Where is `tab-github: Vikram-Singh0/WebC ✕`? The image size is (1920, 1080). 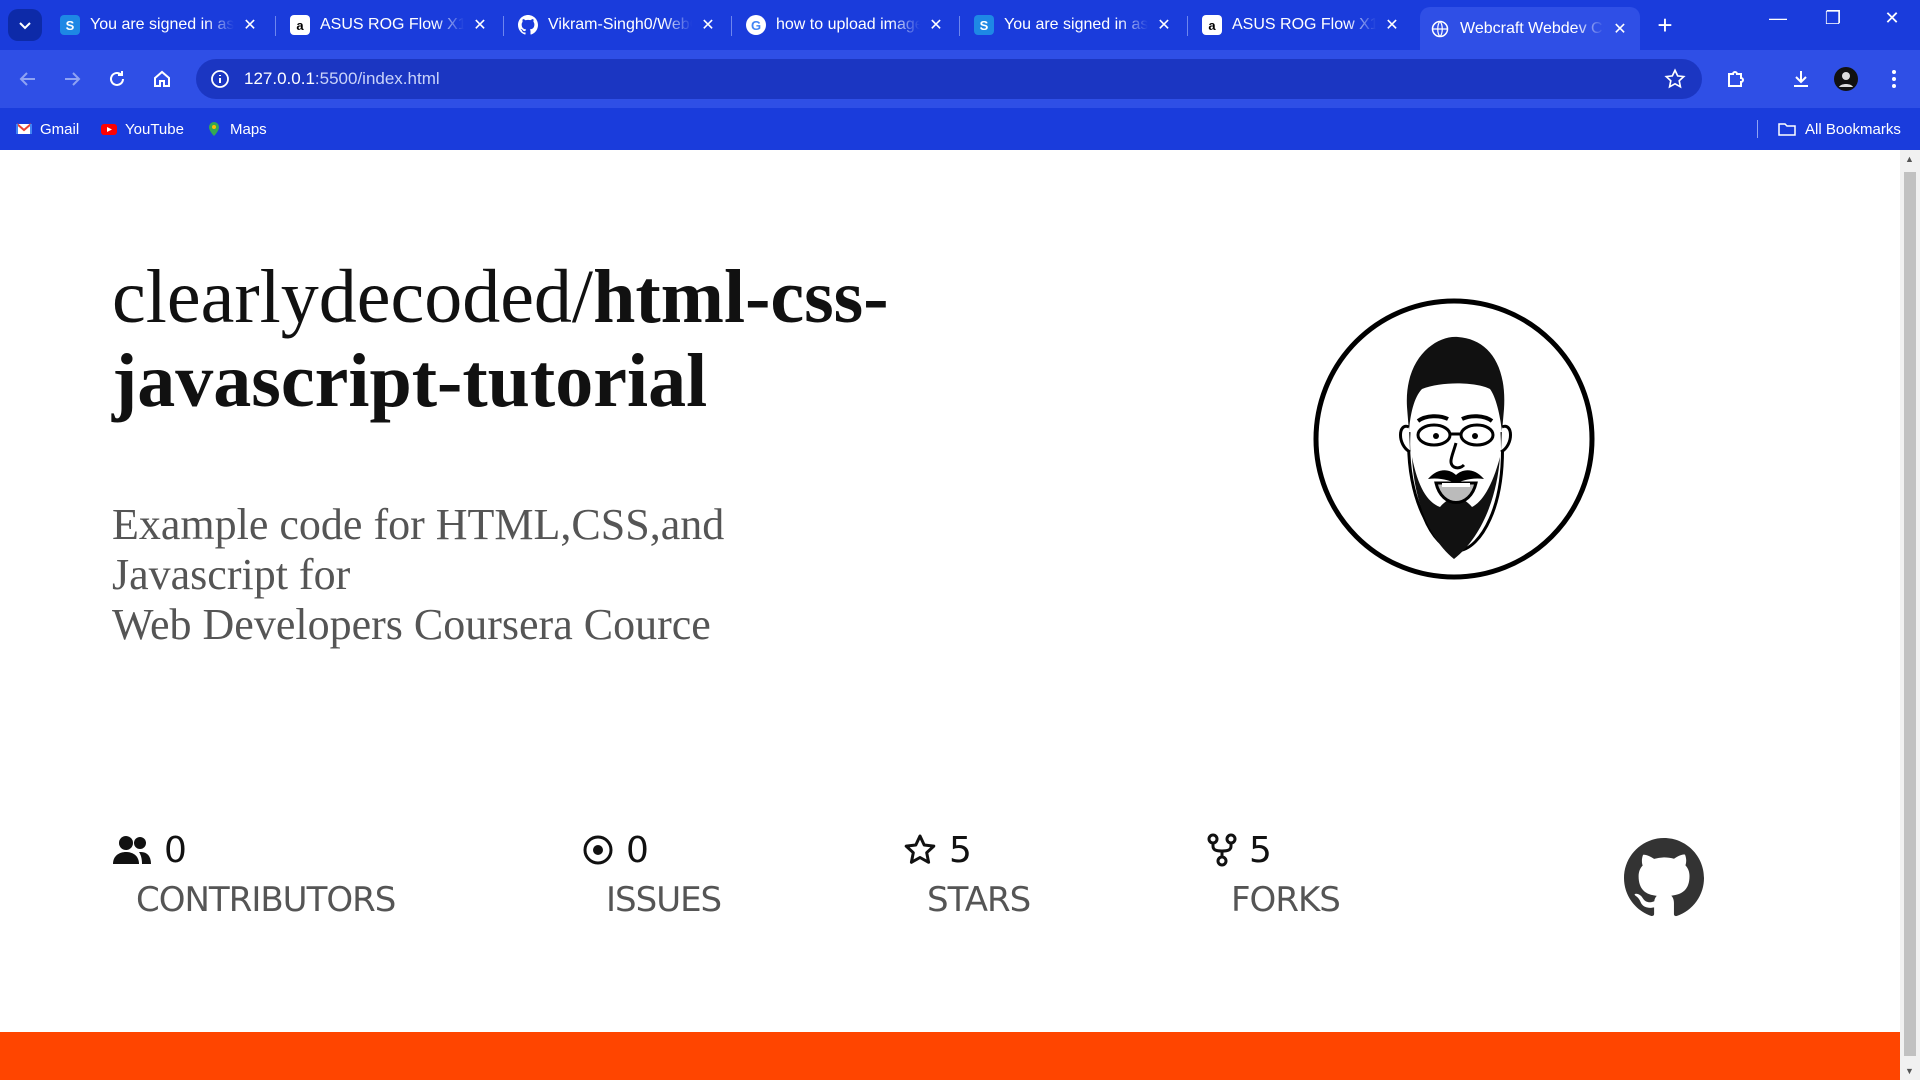
tab-github: Vikram-Singh0/WebC ✕ is located at coordinates (618, 25).